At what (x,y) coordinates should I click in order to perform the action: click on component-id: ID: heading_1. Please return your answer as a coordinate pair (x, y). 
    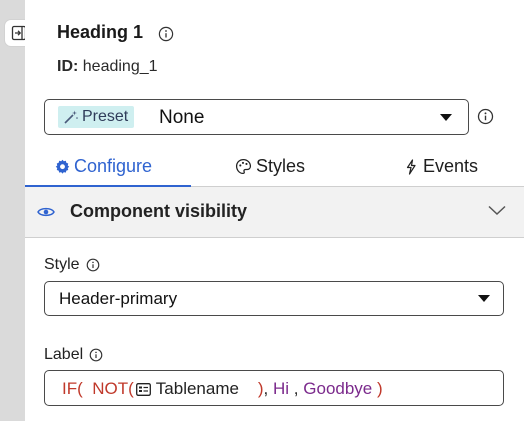
    Looking at the image, I should click on (107, 67).